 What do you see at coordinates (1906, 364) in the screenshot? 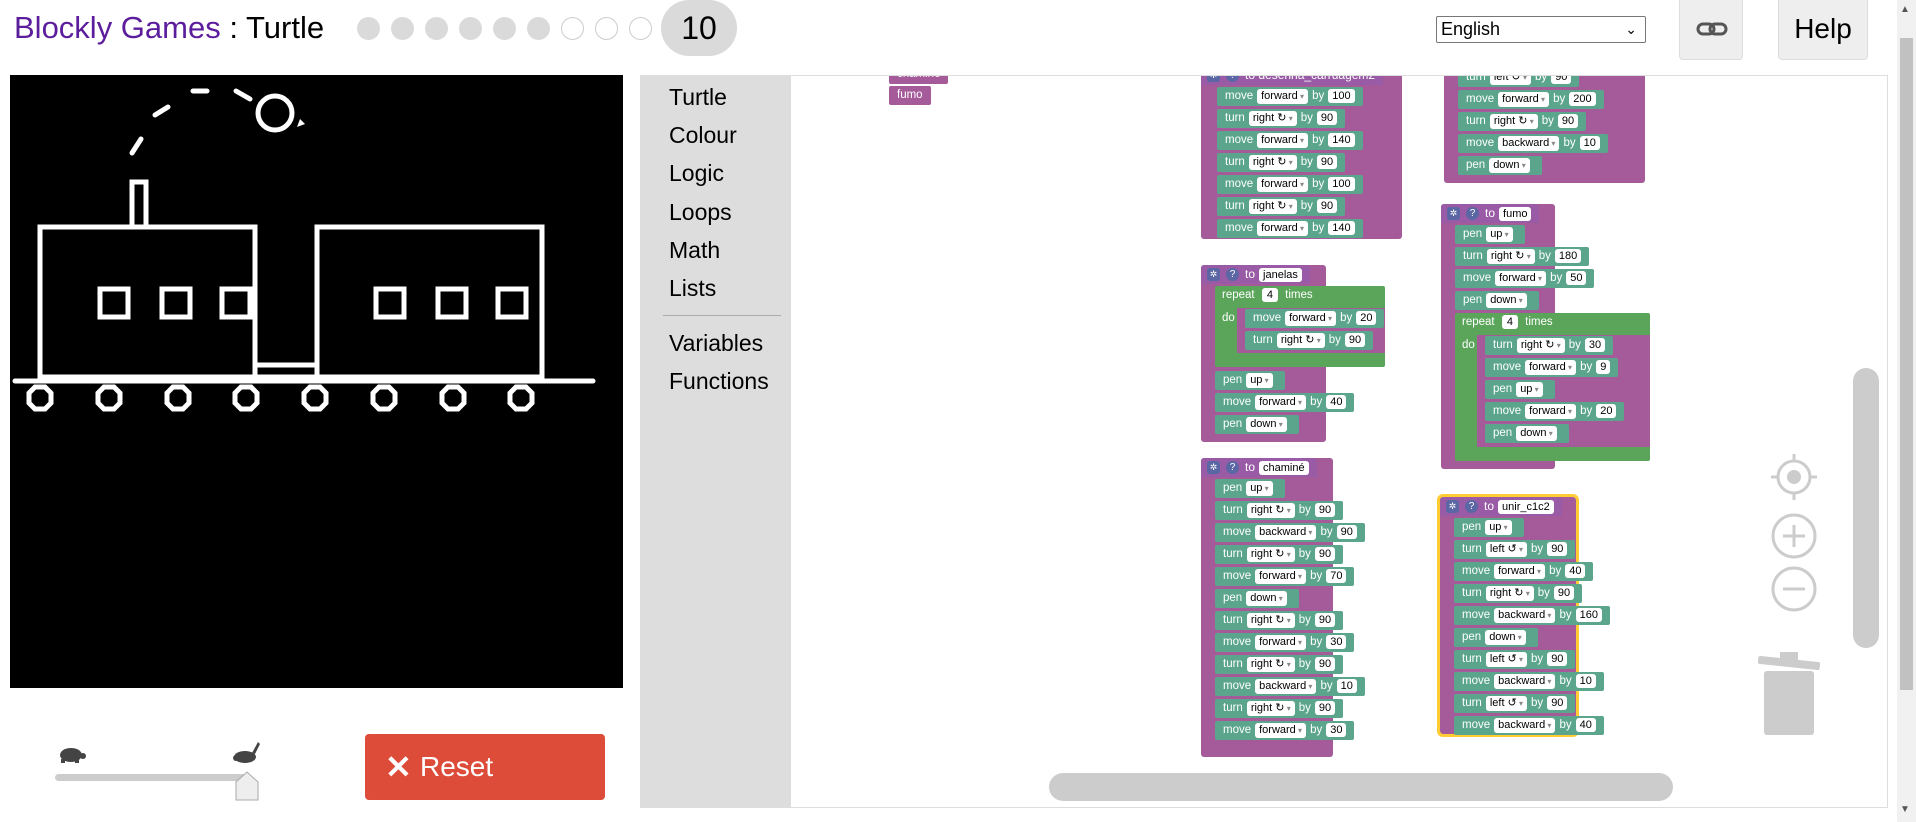
I see `page-scroll-thumb` at bounding box center [1906, 364].